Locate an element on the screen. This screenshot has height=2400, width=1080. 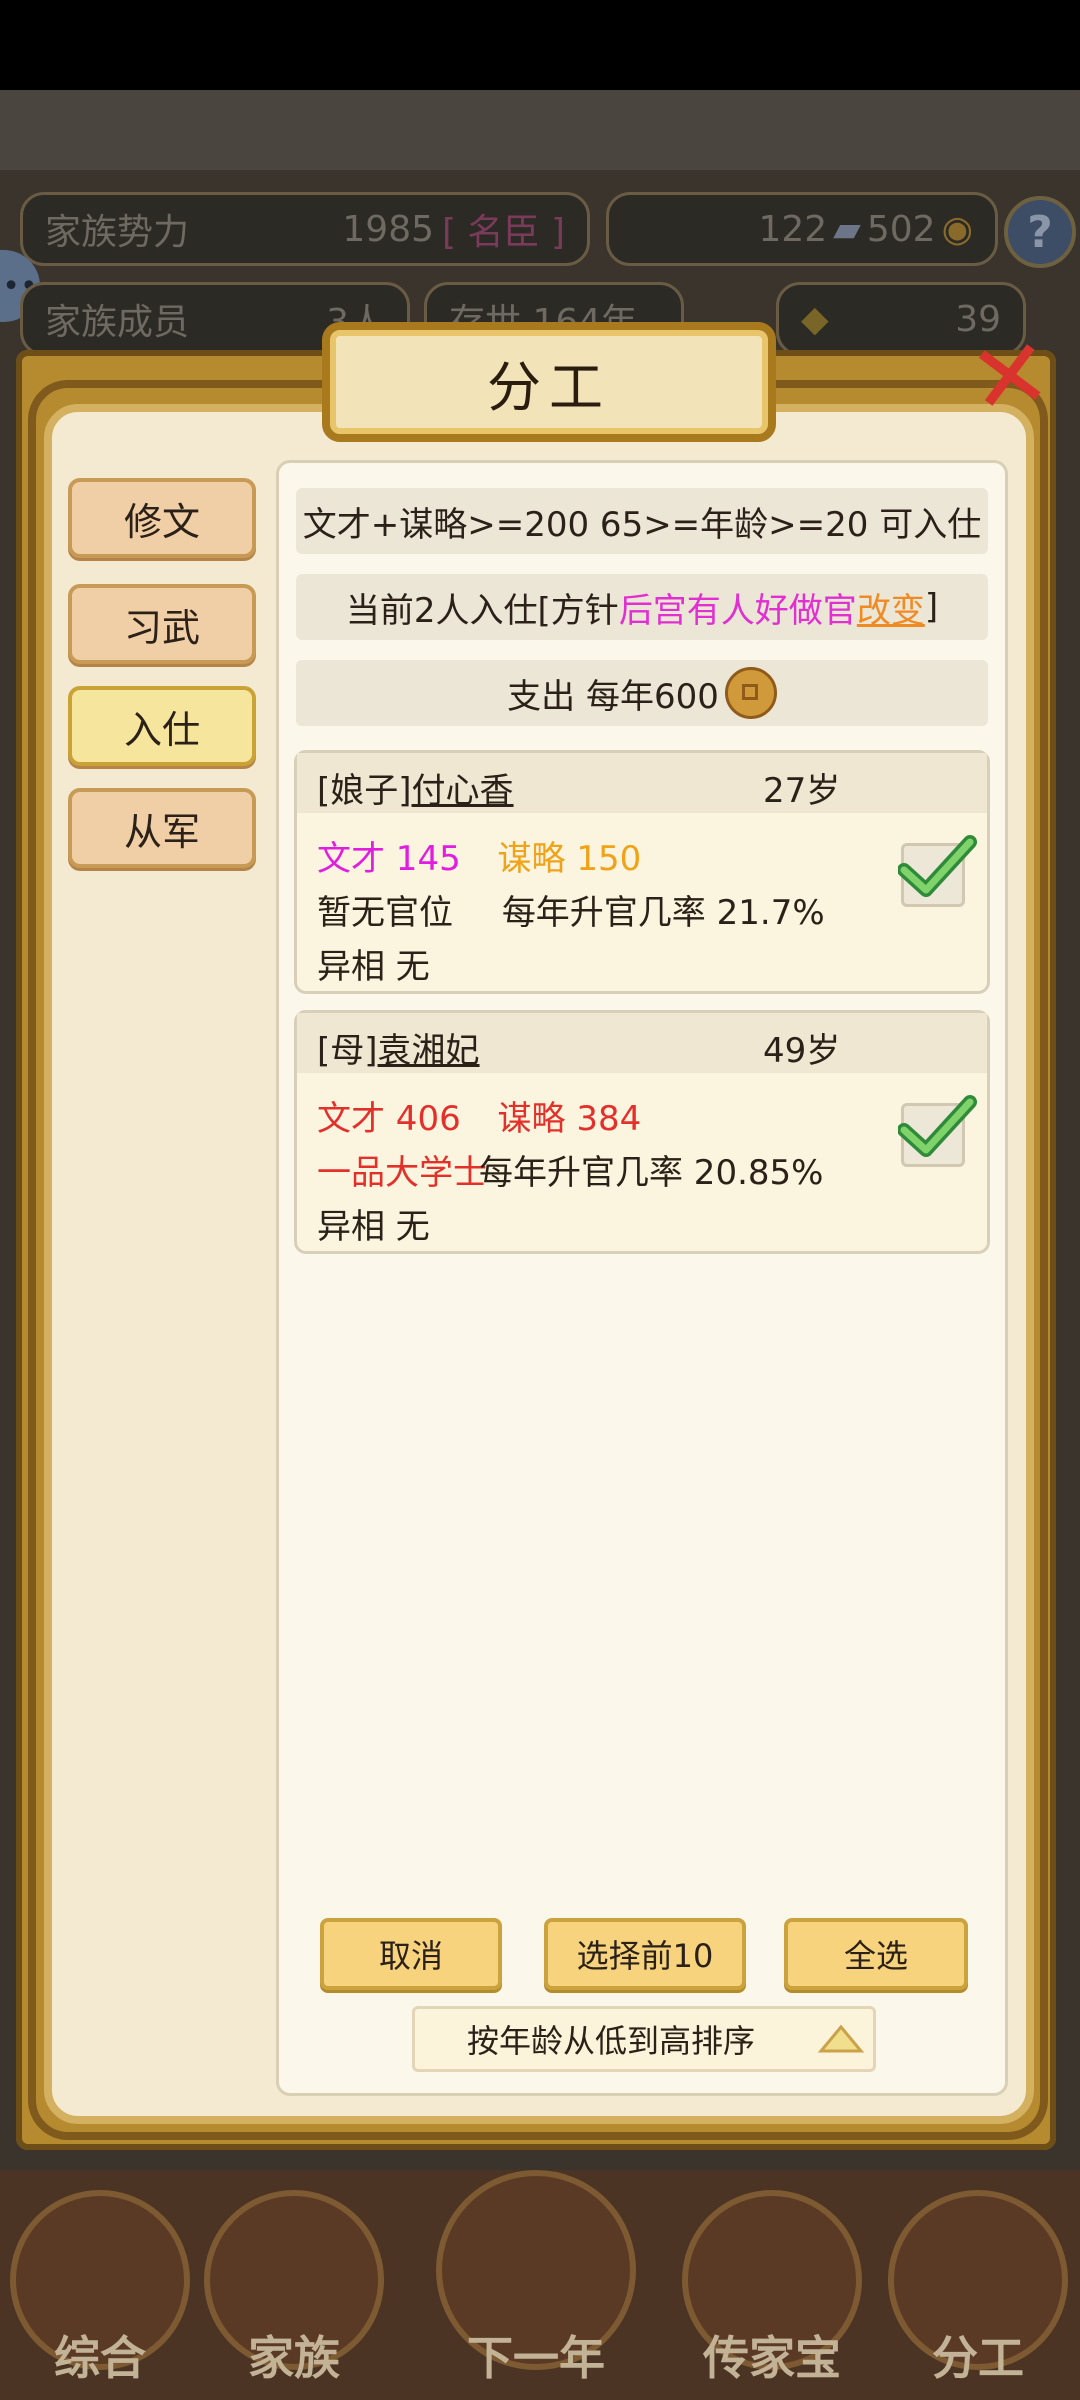
promotion-rate: 每年升官几率 21.7% is located at coordinates (663, 913).